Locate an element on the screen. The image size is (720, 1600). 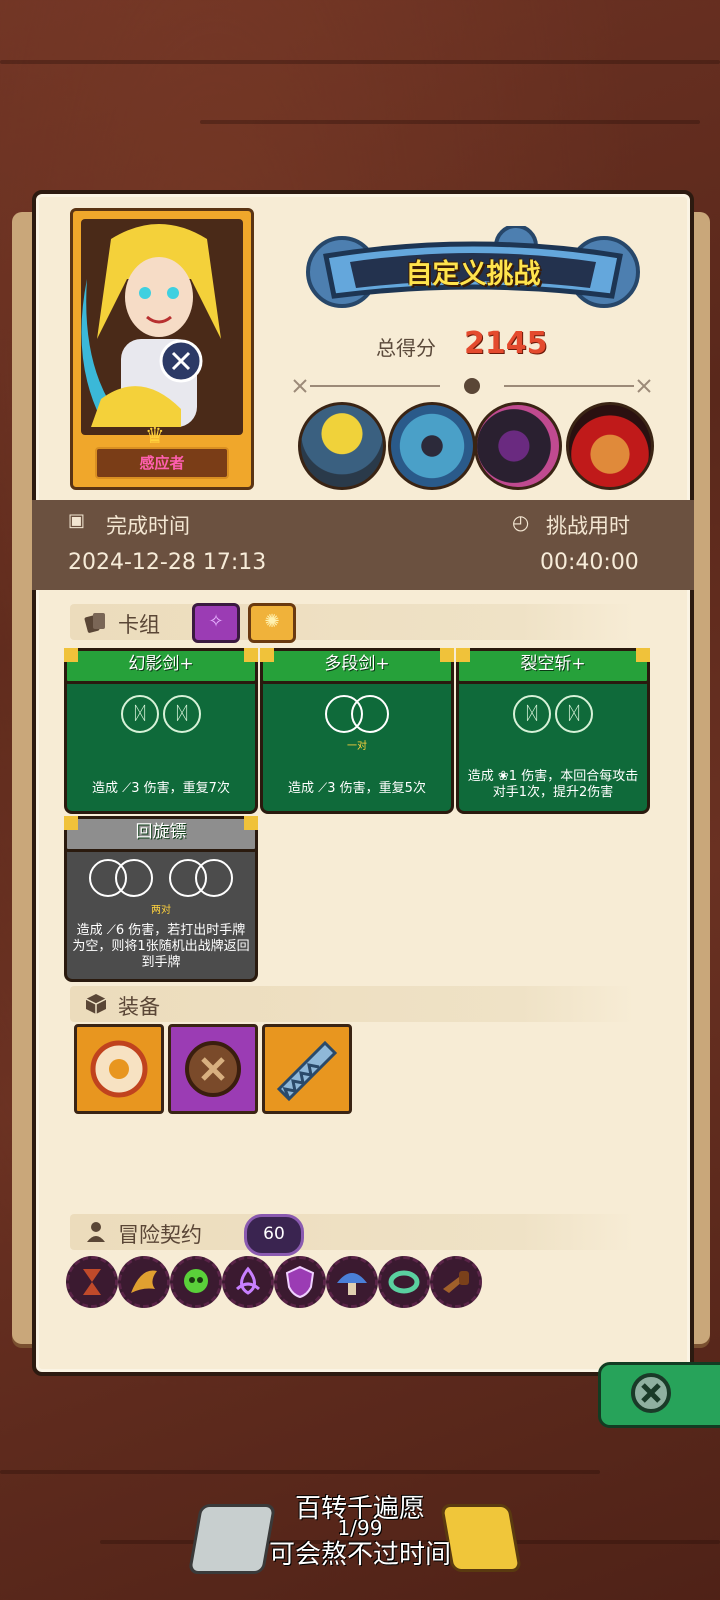
total-score: 总得分 2145 is located at coordinates (506, 345).